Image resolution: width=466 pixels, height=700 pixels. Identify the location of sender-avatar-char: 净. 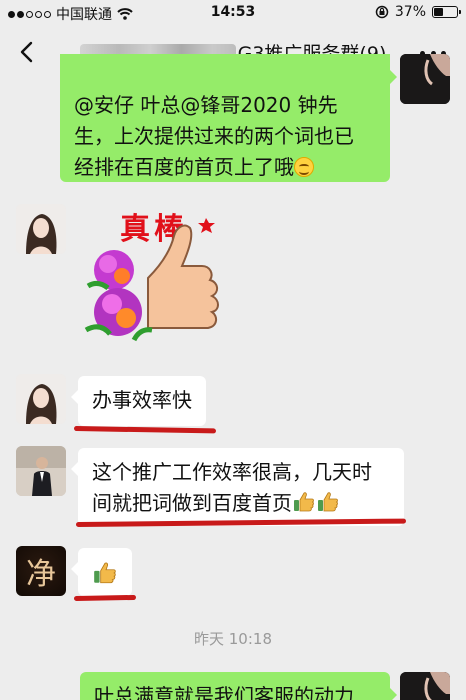
(41, 571).